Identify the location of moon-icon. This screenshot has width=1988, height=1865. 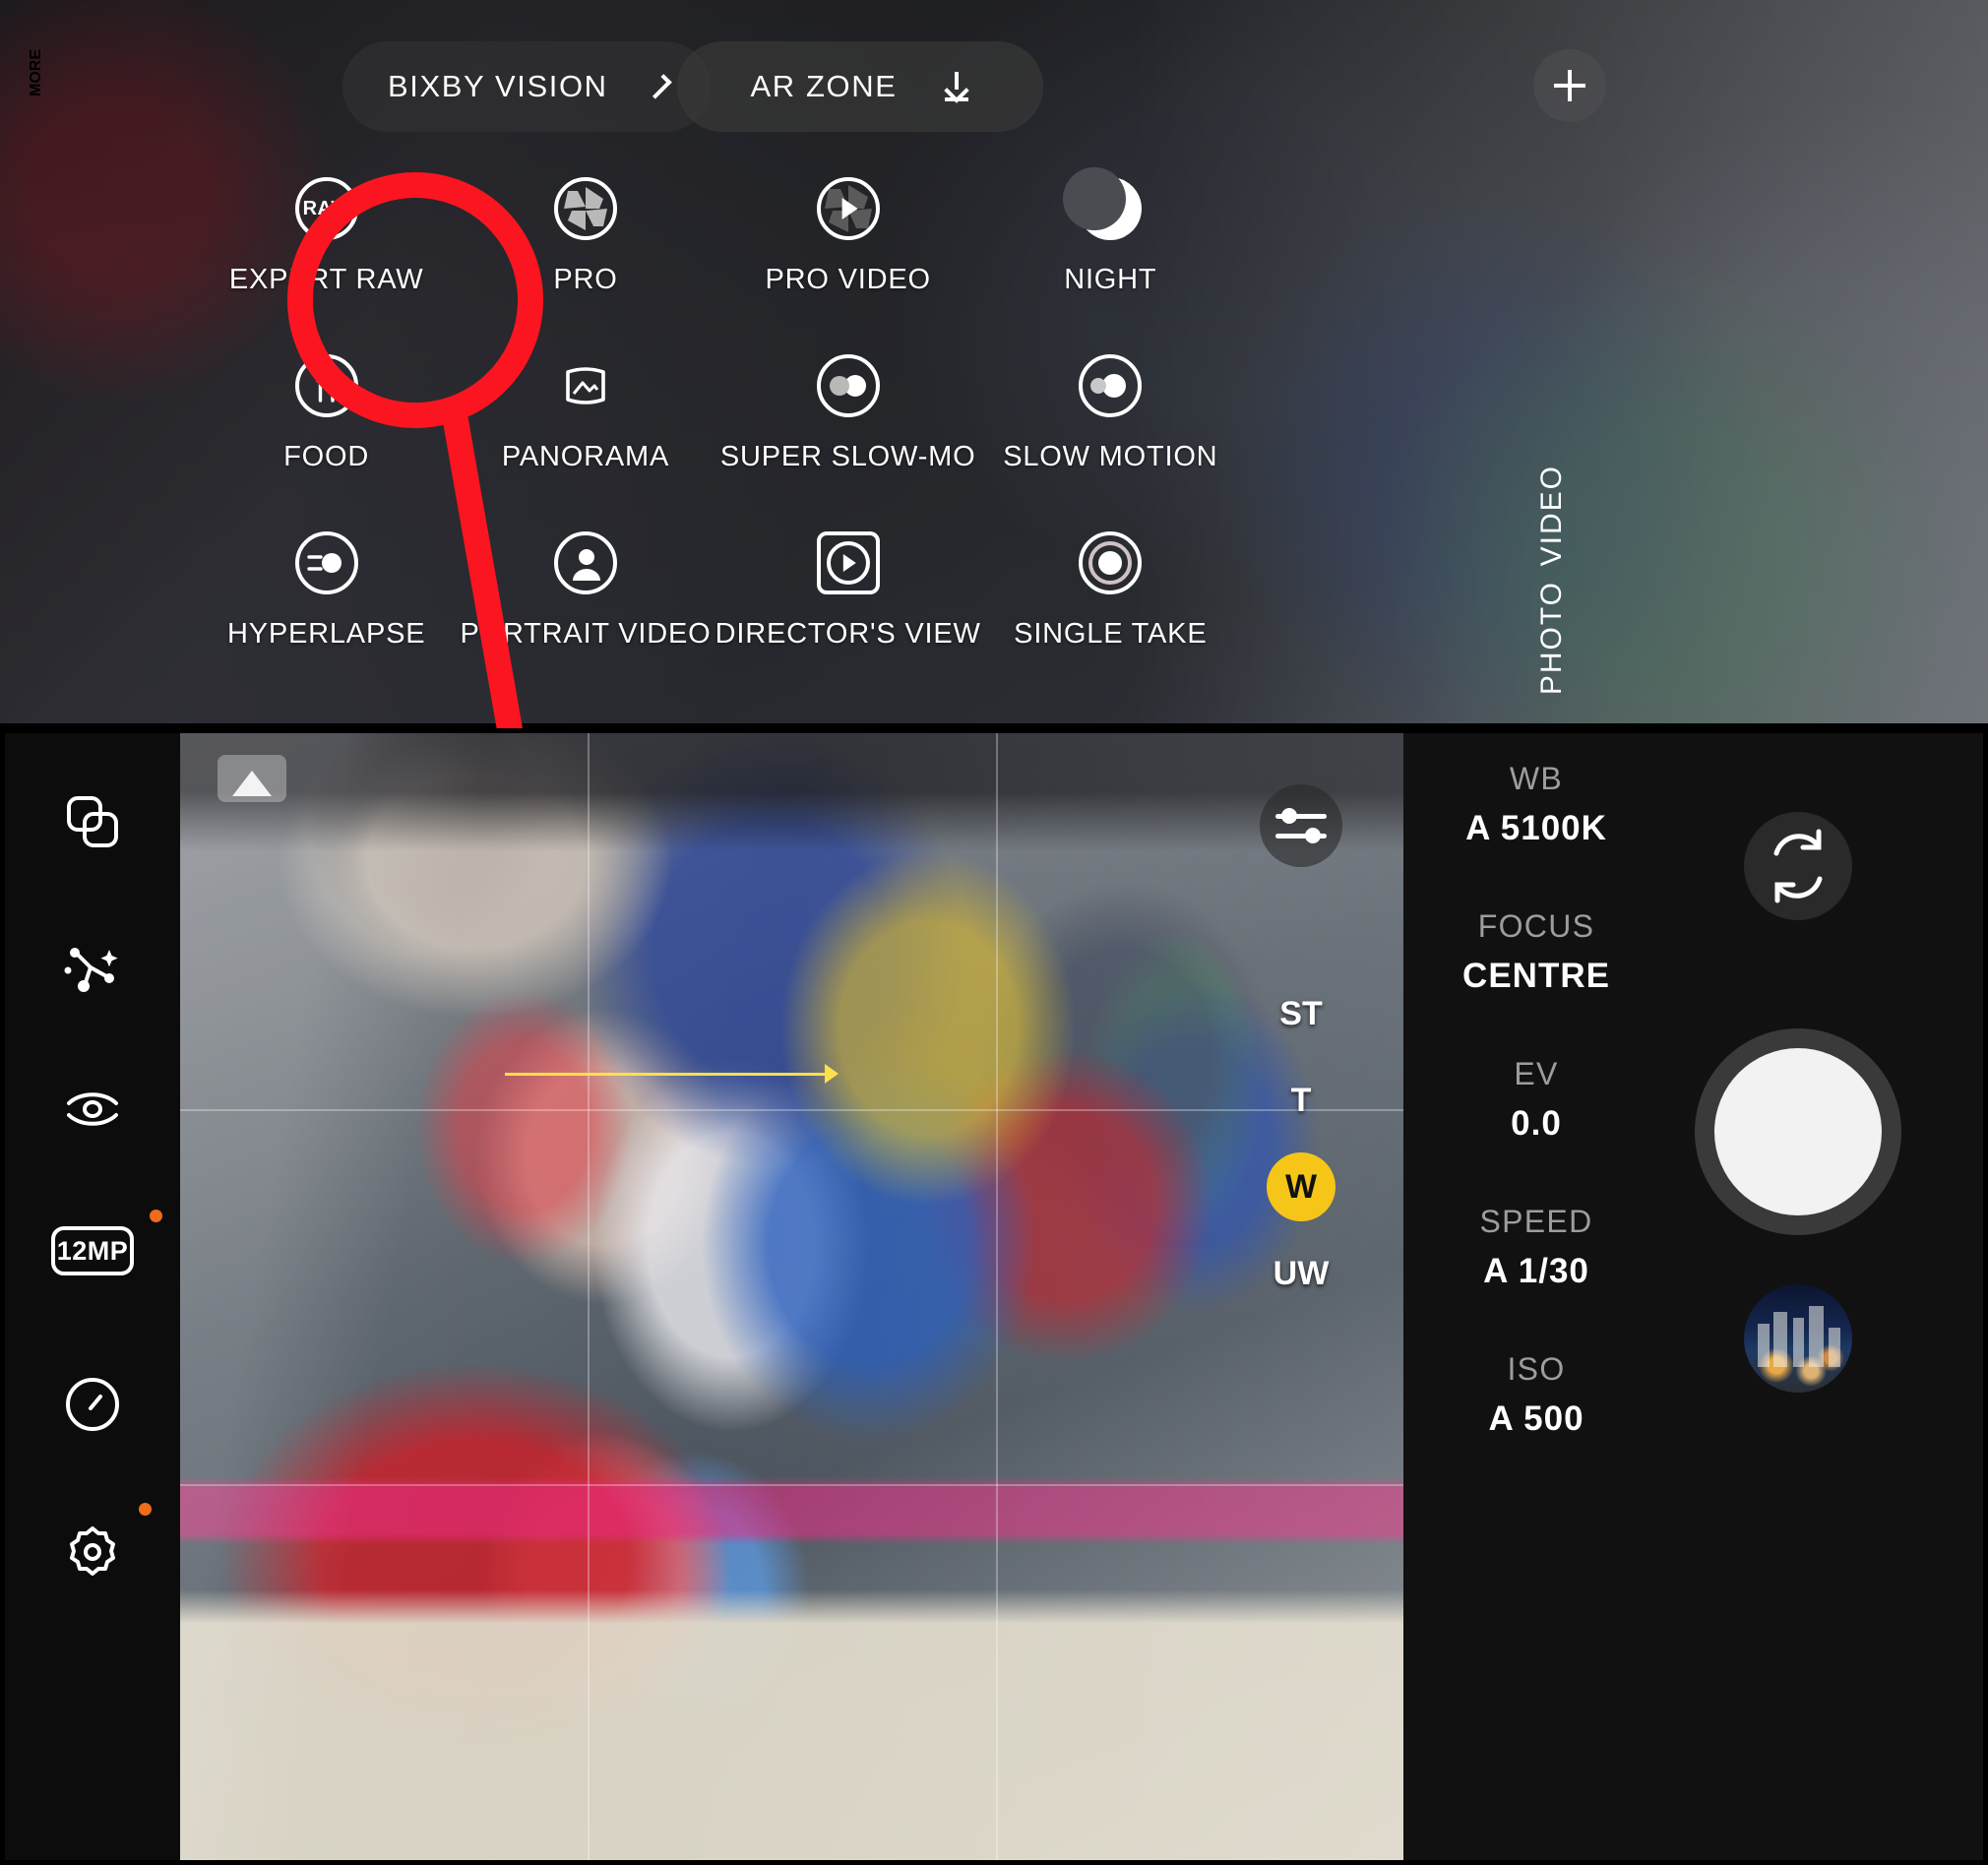
(1103, 203).